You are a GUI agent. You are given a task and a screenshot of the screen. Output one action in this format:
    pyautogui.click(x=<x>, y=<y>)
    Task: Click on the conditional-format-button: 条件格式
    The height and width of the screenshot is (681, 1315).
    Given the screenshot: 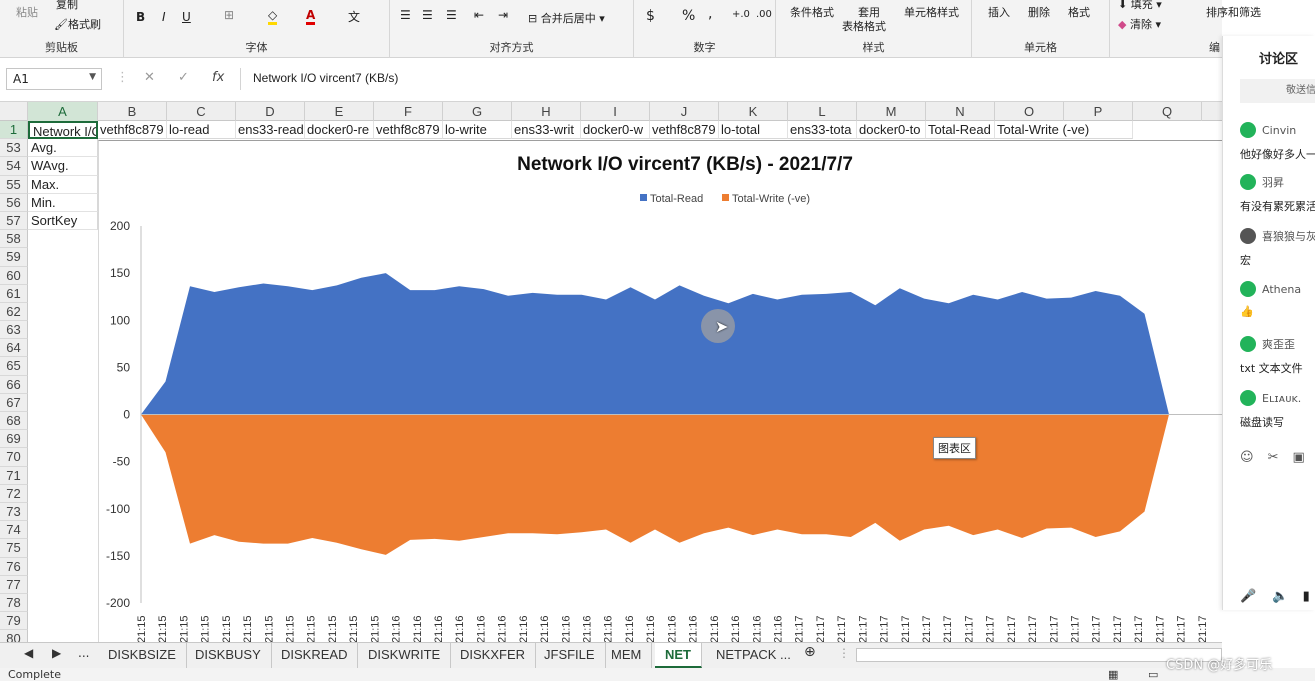 What is the action you would take?
    pyautogui.click(x=812, y=12)
    